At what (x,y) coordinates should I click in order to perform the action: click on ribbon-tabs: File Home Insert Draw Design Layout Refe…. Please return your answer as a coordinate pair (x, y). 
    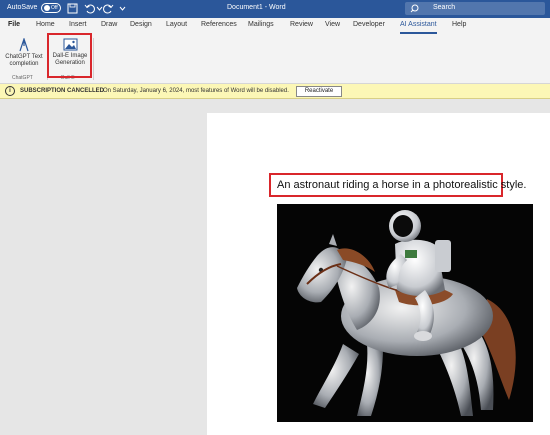
    Looking at the image, I should click on (275, 26).